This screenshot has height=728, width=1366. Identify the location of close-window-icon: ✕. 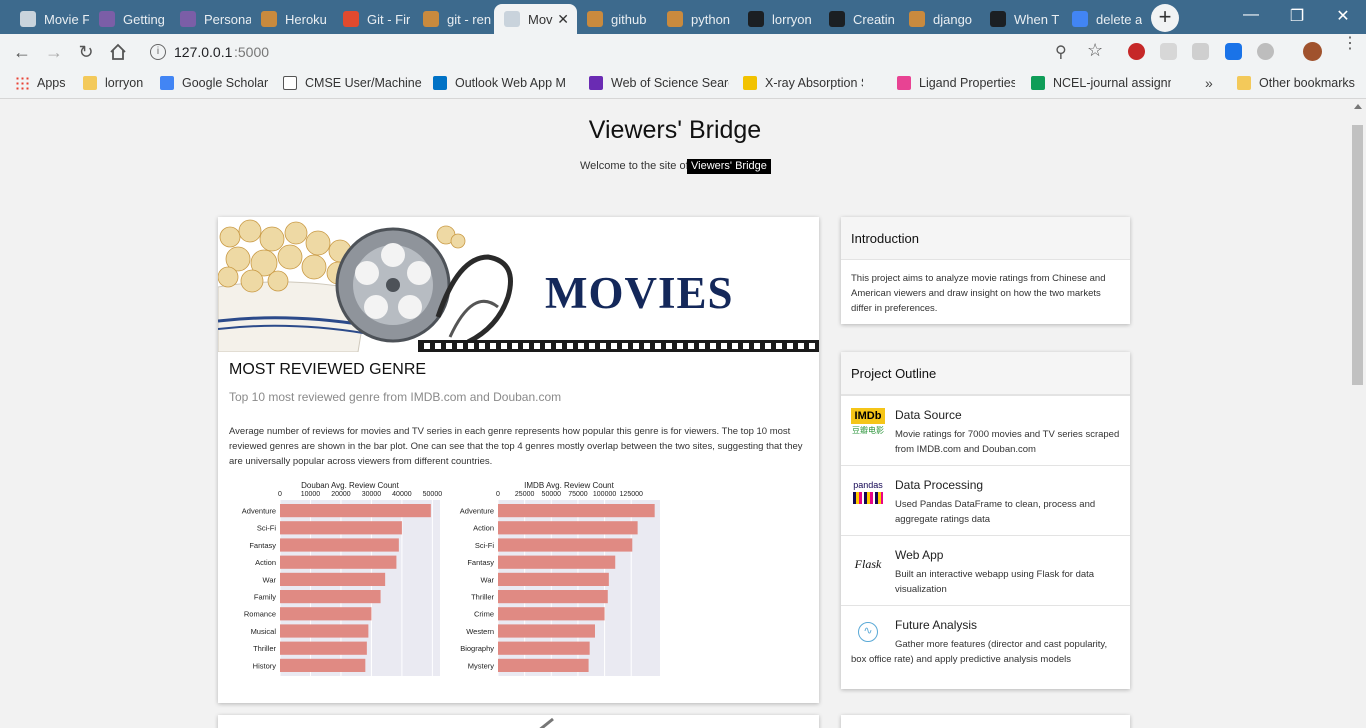
(1343, 16).